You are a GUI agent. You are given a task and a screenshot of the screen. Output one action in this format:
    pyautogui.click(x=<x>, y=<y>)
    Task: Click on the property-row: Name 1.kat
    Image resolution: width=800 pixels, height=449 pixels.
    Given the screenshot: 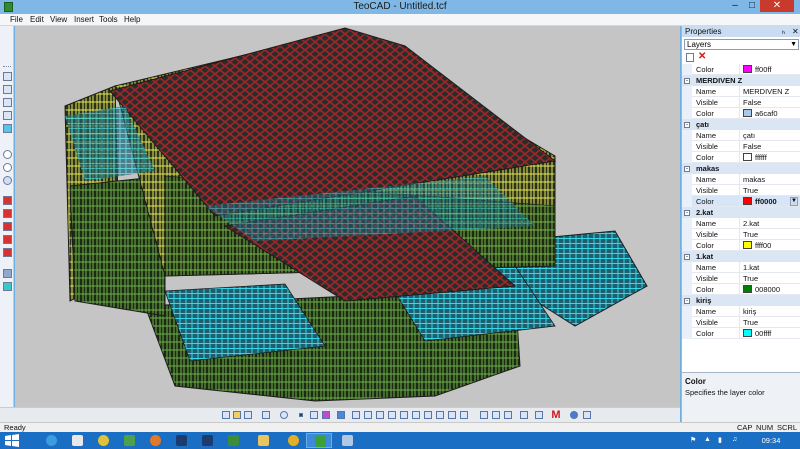 What is the action you would take?
    pyautogui.click(x=741, y=267)
    